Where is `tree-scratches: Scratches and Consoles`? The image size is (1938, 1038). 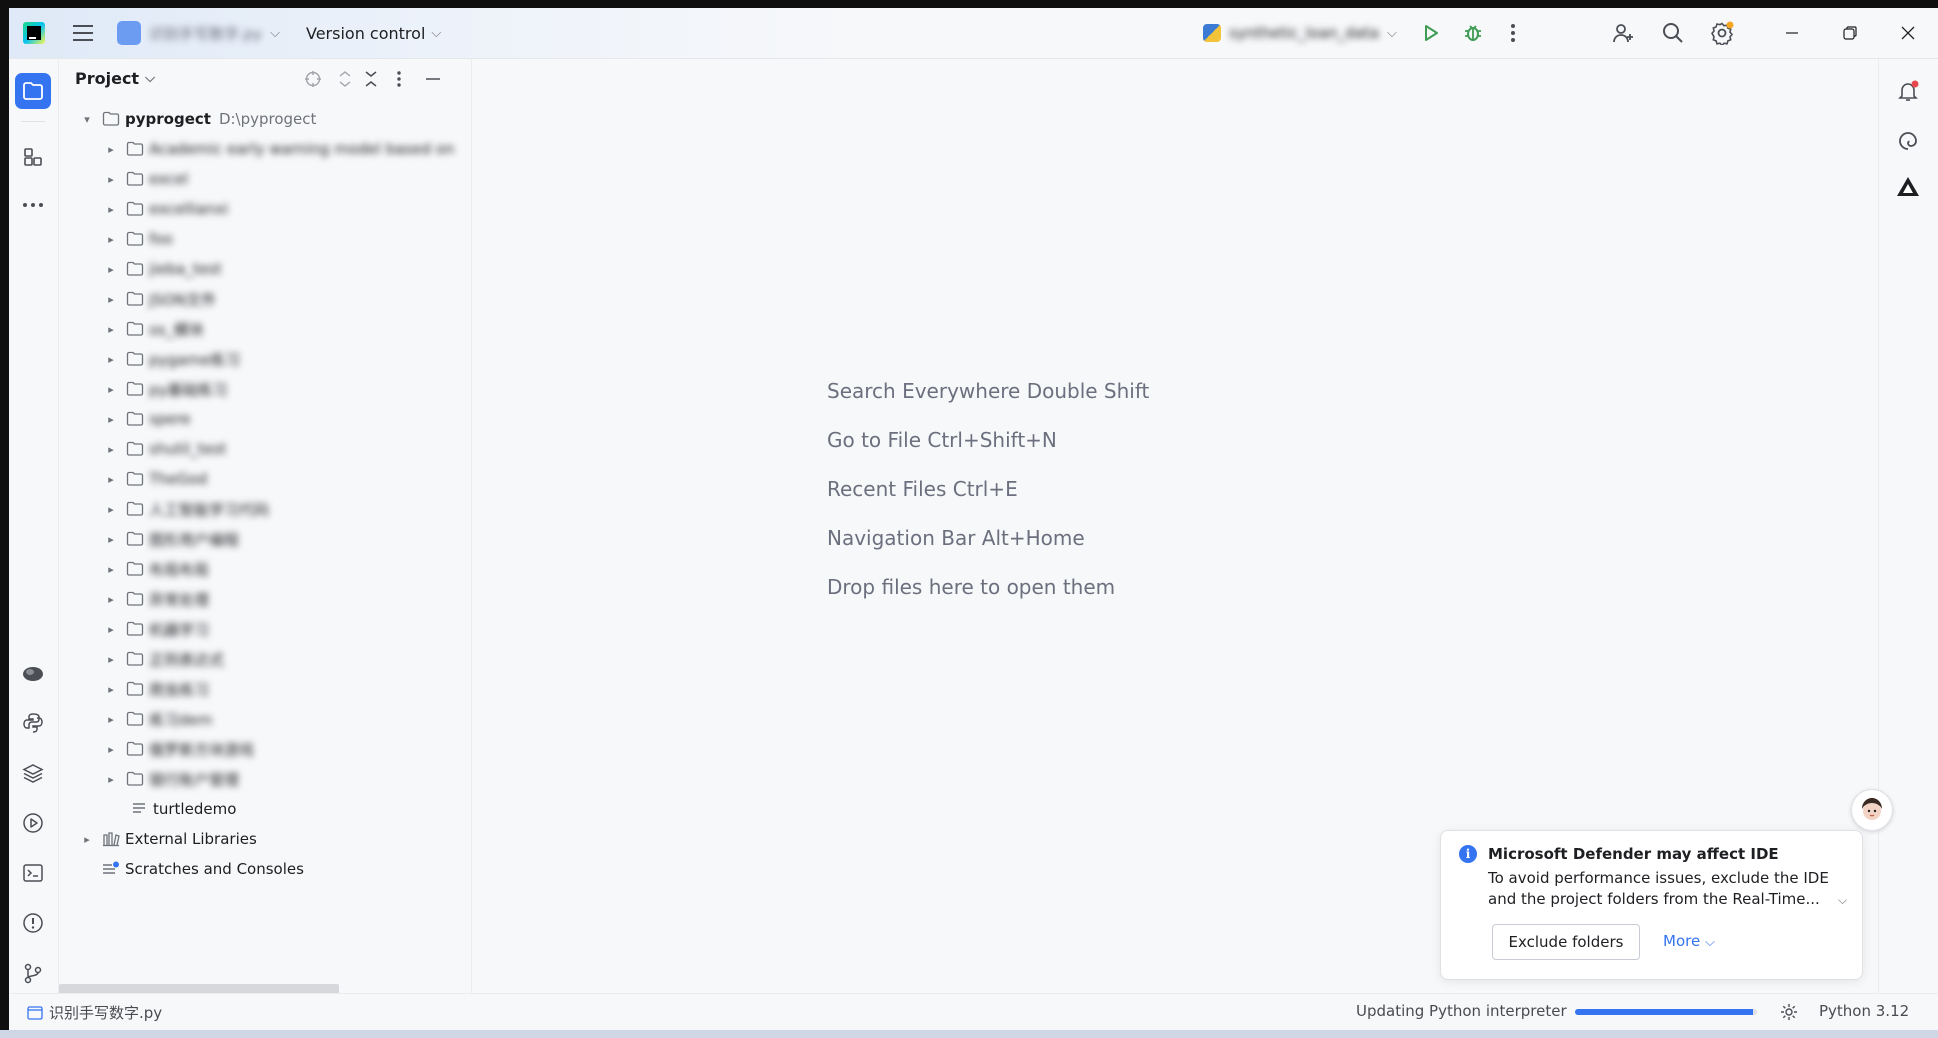
tree-scratches: Scratches and Consoles is located at coordinates (265, 869).